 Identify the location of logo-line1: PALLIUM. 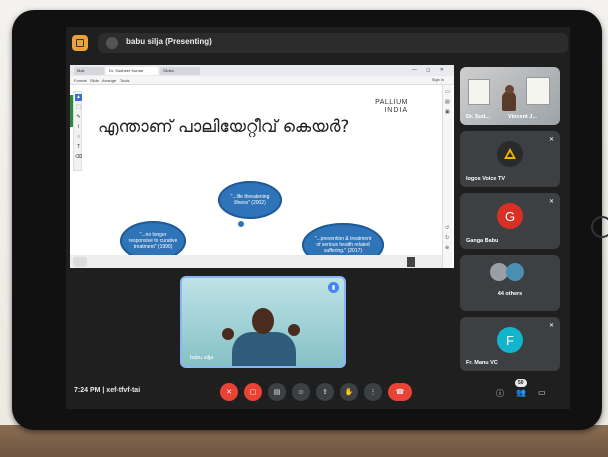
(391, 102).